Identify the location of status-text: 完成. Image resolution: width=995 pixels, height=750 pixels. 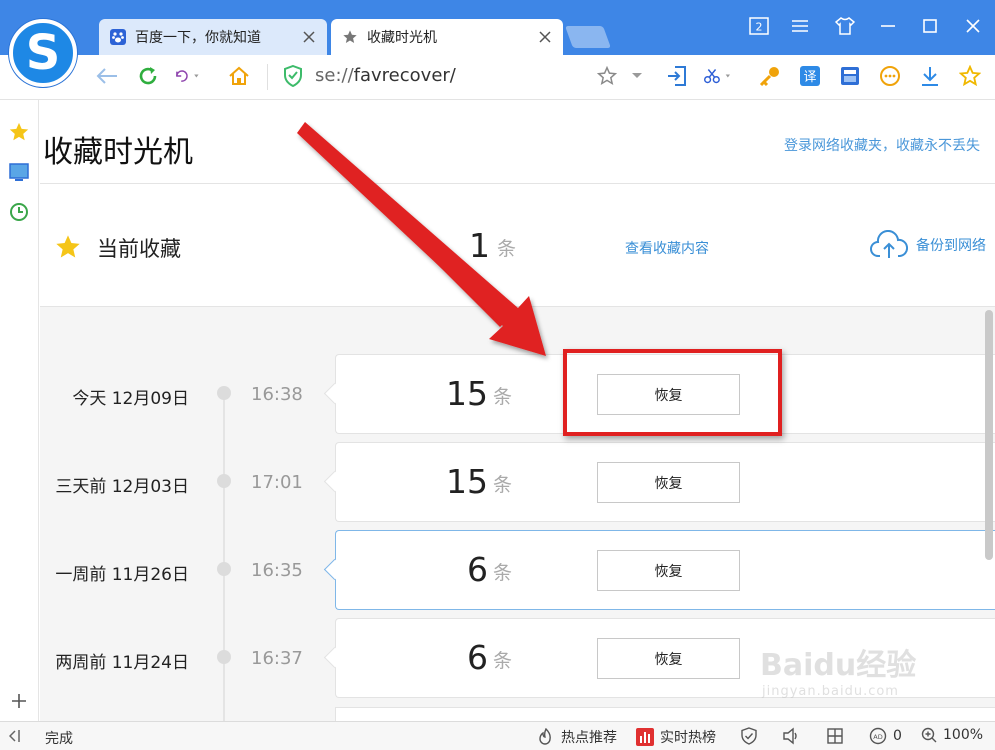
(59, 739).